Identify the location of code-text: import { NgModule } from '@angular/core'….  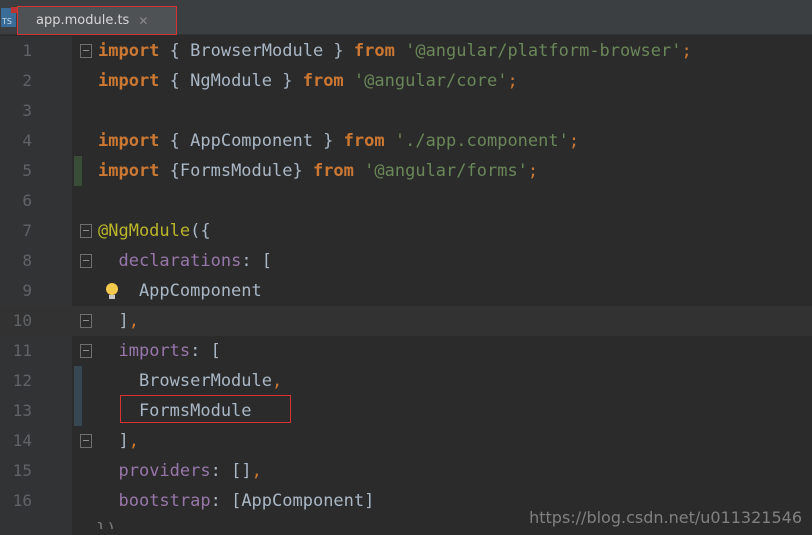
(308, 81).